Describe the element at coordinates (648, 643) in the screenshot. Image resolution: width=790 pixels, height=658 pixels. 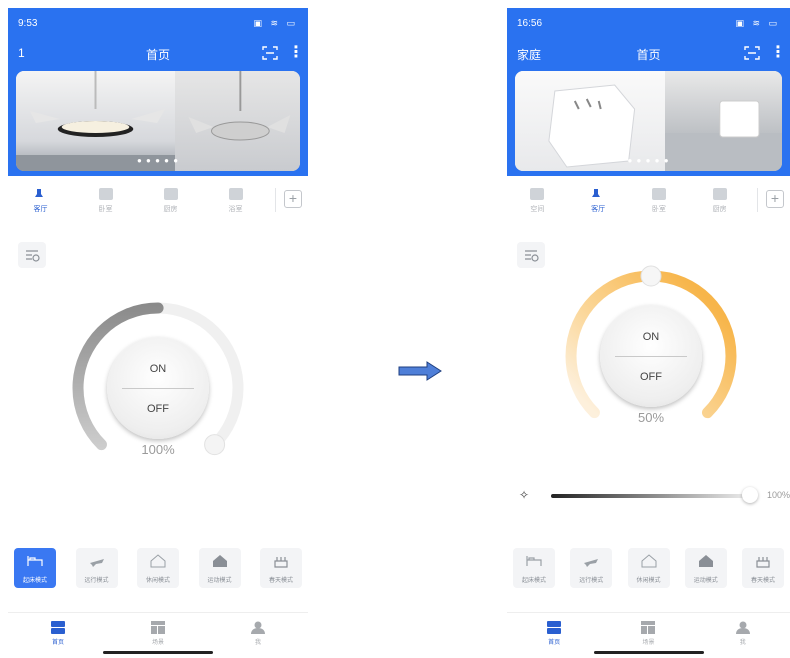
I see `nav-label: 场景` at that location.